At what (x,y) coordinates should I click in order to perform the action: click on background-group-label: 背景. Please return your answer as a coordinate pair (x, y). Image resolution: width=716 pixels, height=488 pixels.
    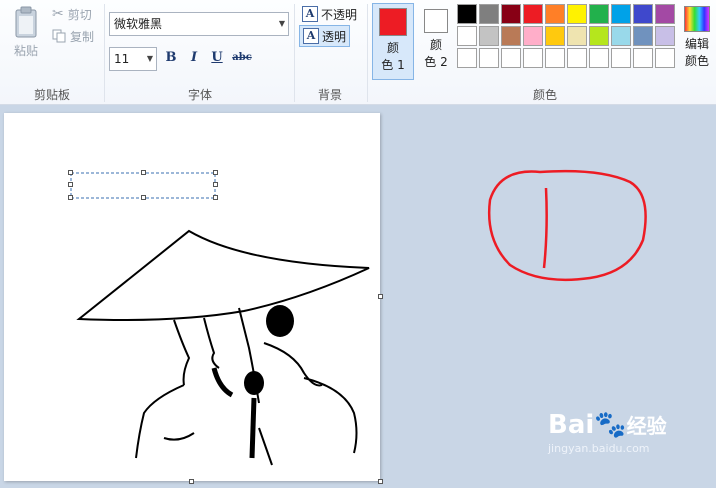
    Looking at the image, I should click on (329, 95).